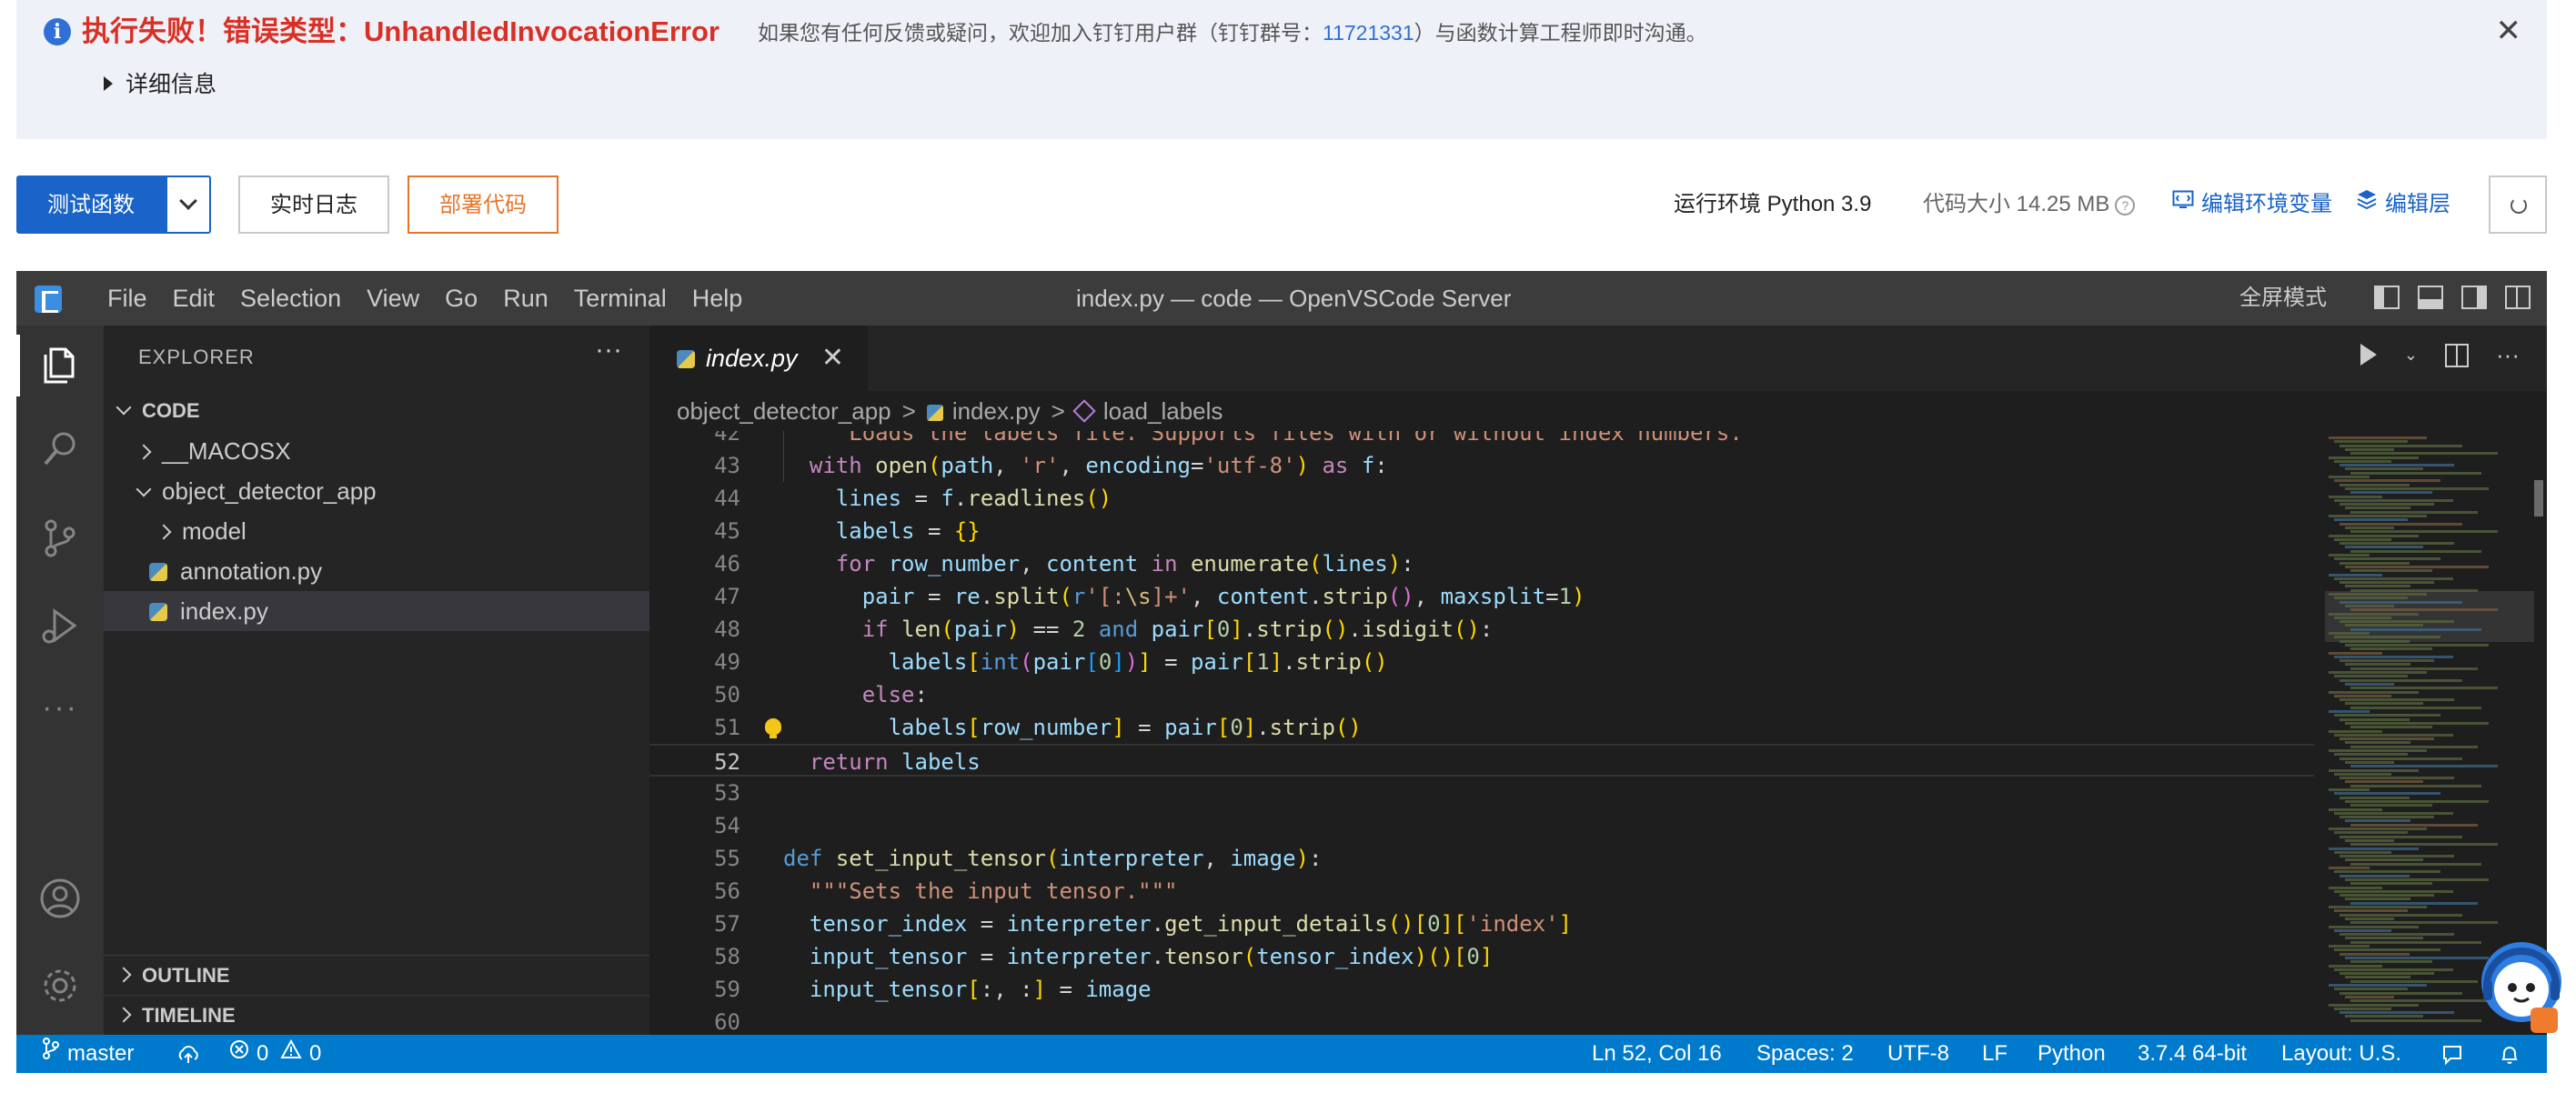 Image resolution: width=2576 pixels, height=1093 pixels. I want to click on account-icon, so click(60, 898).